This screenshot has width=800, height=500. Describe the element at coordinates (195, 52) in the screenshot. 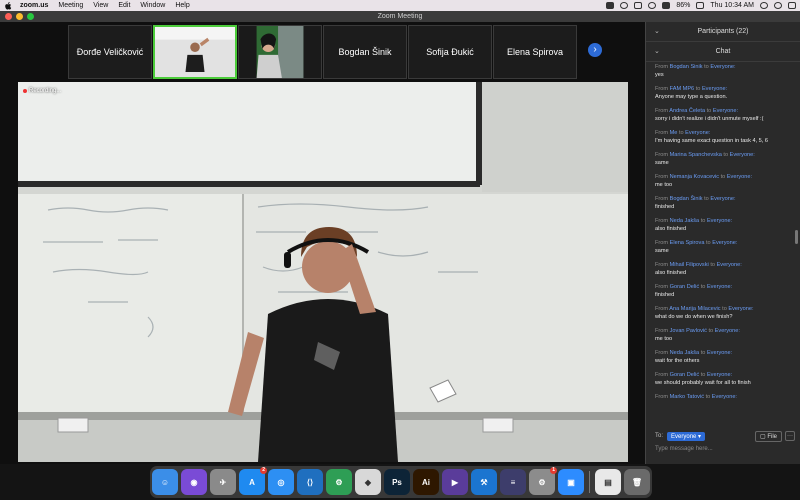

I see `participant-tile-active-speaker` at that location.